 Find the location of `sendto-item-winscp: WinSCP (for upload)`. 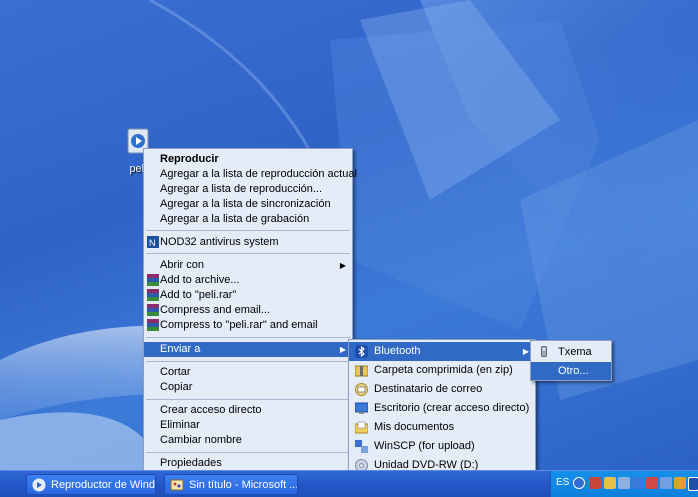

sendto-item-winscp: WinSCP (for upload) is located at coordinates (442, 446).